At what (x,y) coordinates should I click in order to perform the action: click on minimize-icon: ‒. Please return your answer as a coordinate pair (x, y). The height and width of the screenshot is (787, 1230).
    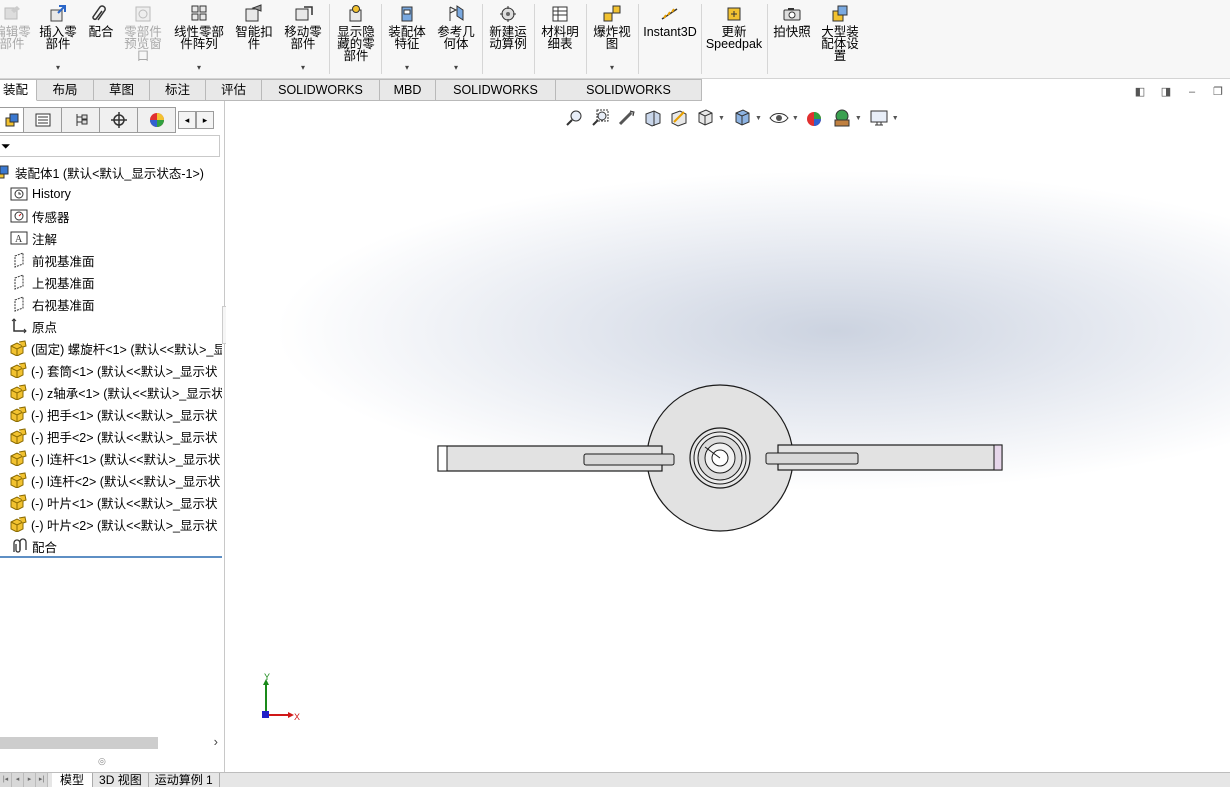
    Looking at the image, I should click on (1192, 92).